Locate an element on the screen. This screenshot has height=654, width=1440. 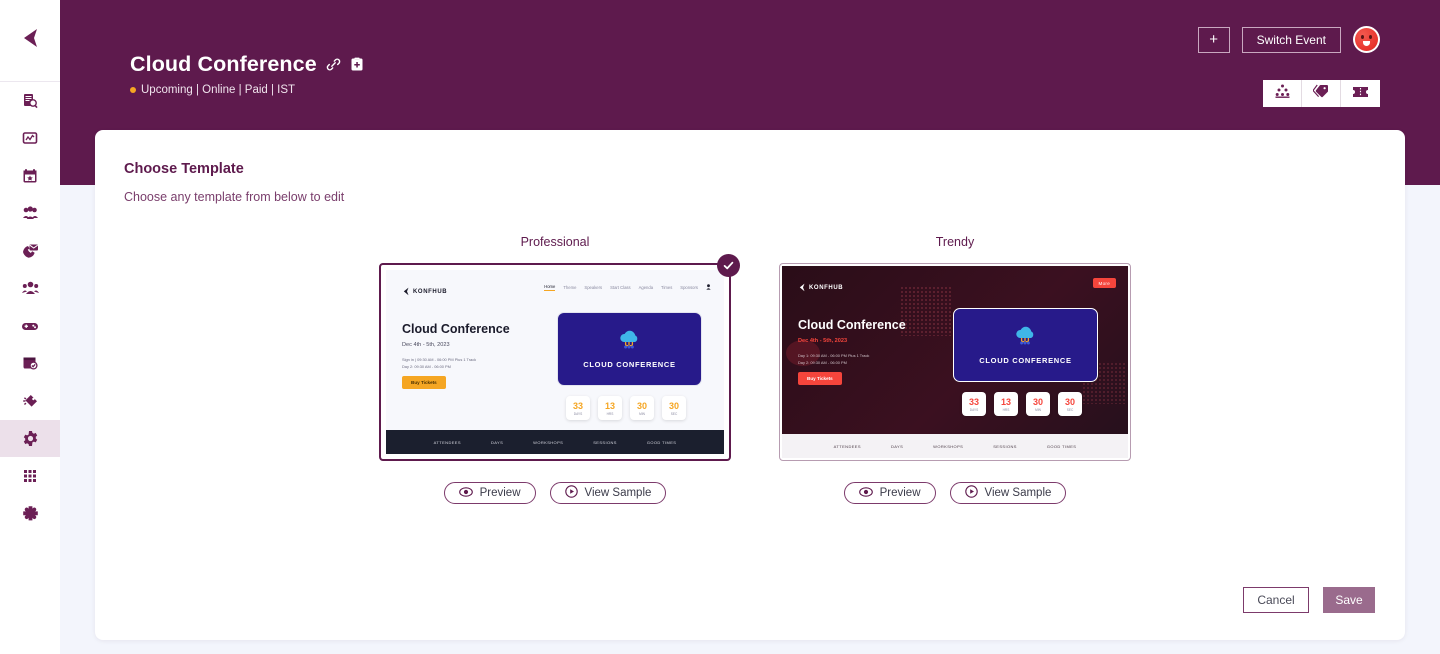
sidebar-item-settings is located at coordinates (30, 438).